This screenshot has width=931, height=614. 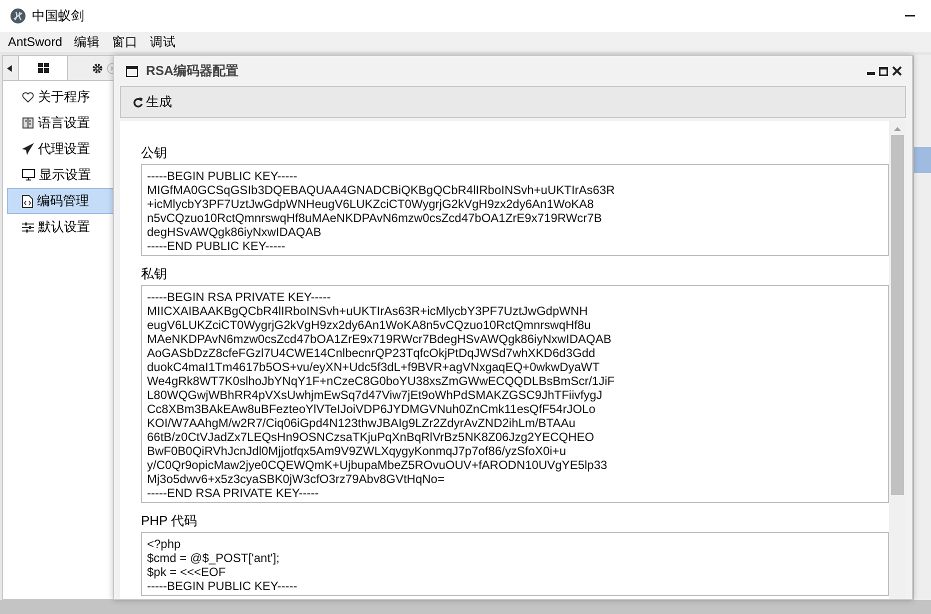 What do you see at coordinates (62, 227) in the screenshot?
I see `sidebar-item: 默认设置` at bounding box center [62, 227].